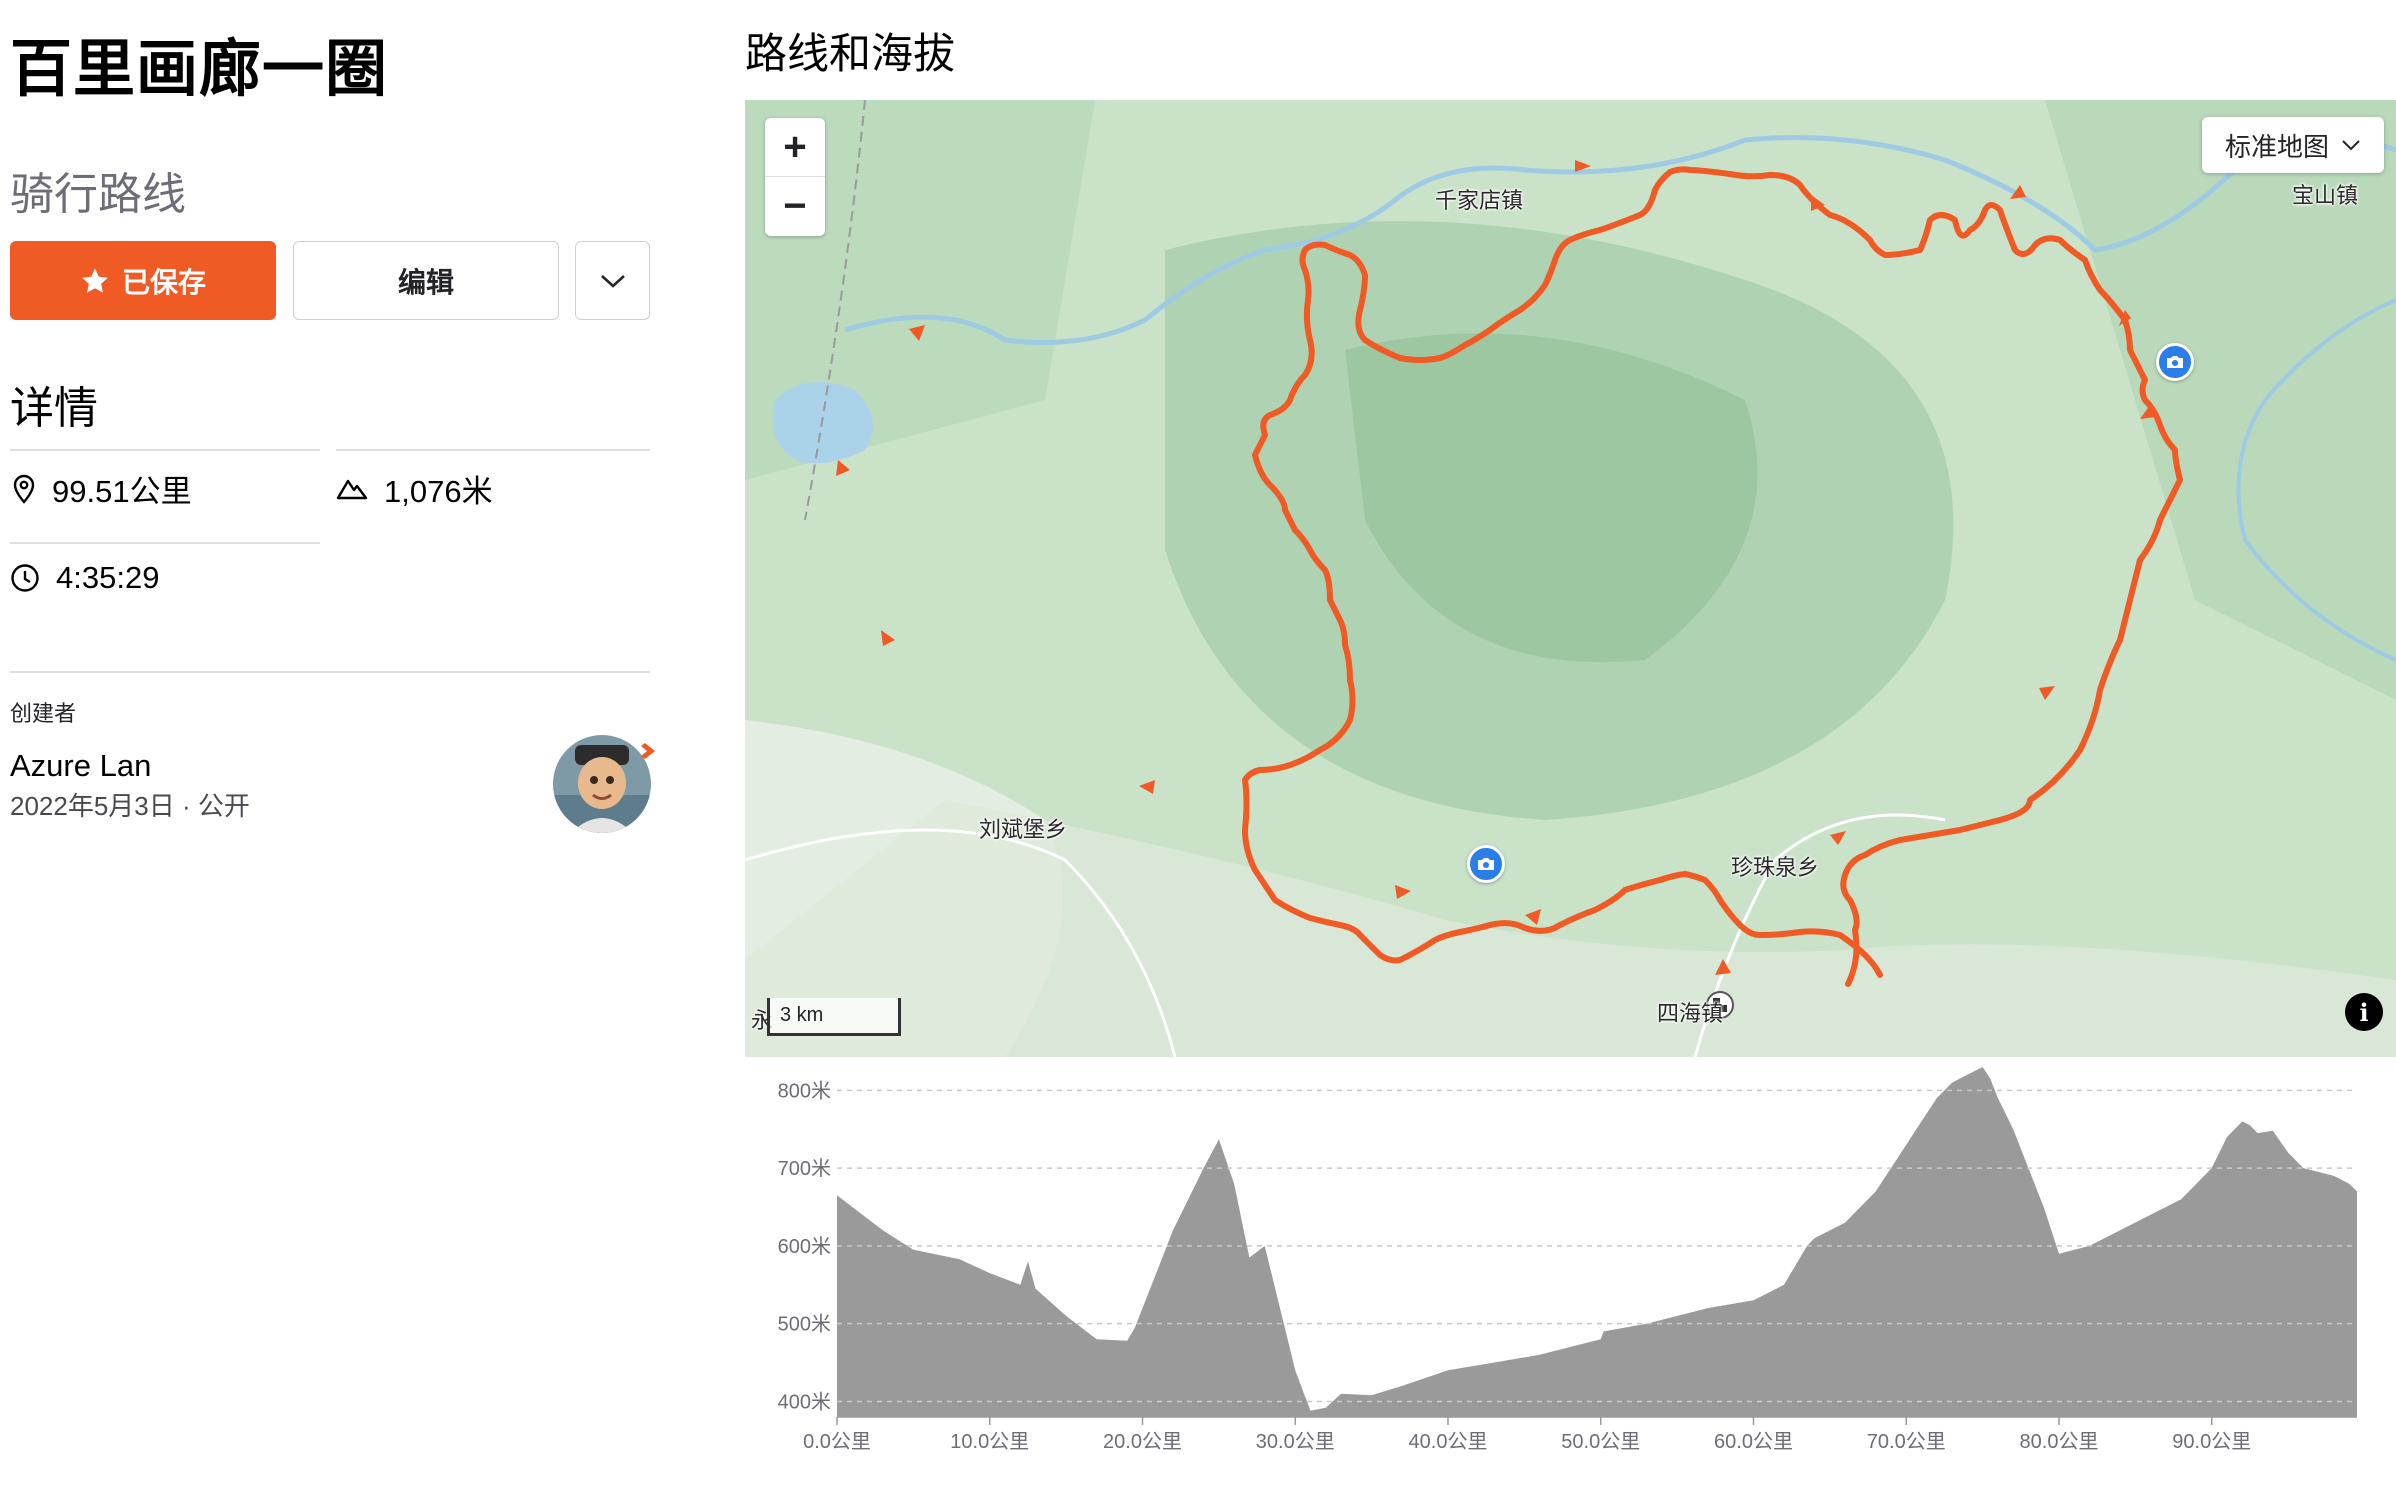  What do you see at coordinates (1753, 1442) in the screenshot?
I see `x-tick-label: 60.0公里` at bounding box center [1753, 1442].